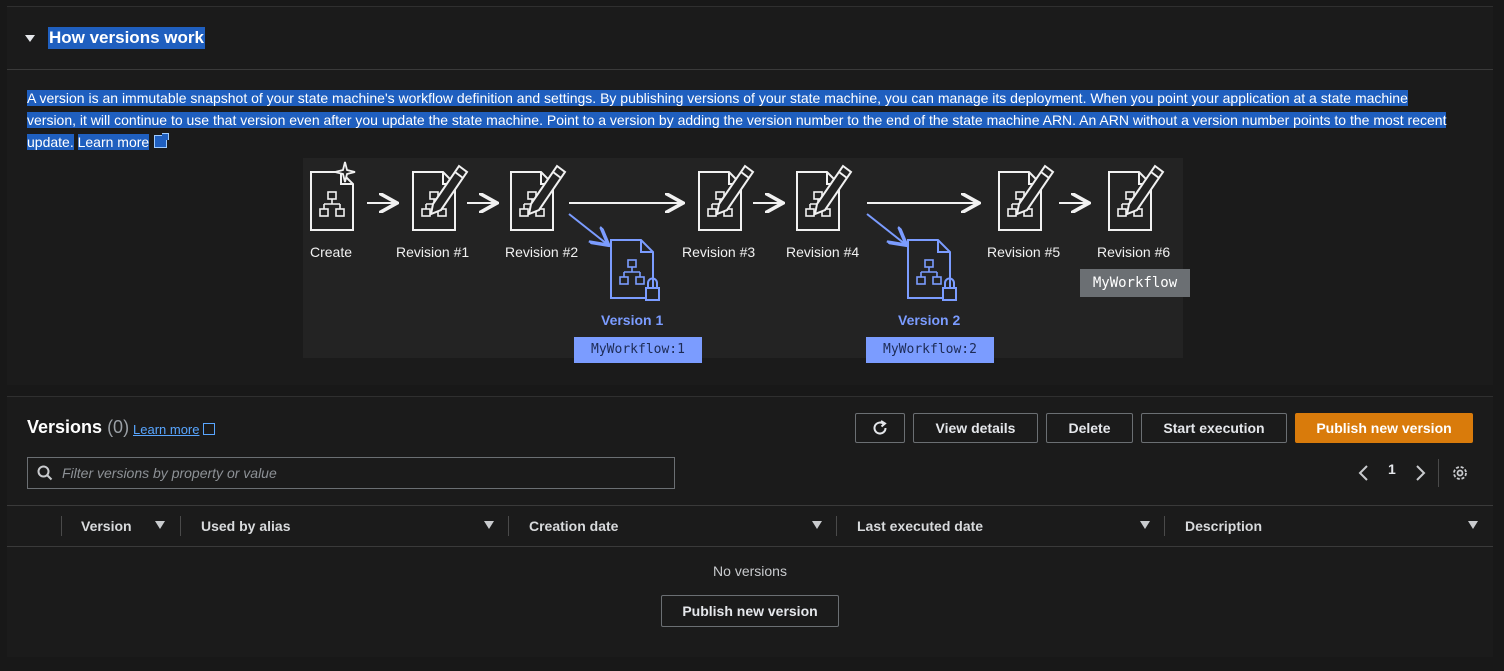 The height and width of the screenshot is (671, 1504). Describe the element at coordinates (166, 429) in the screenshot. I see `versions-learn-more-text: Learn more` at that location.